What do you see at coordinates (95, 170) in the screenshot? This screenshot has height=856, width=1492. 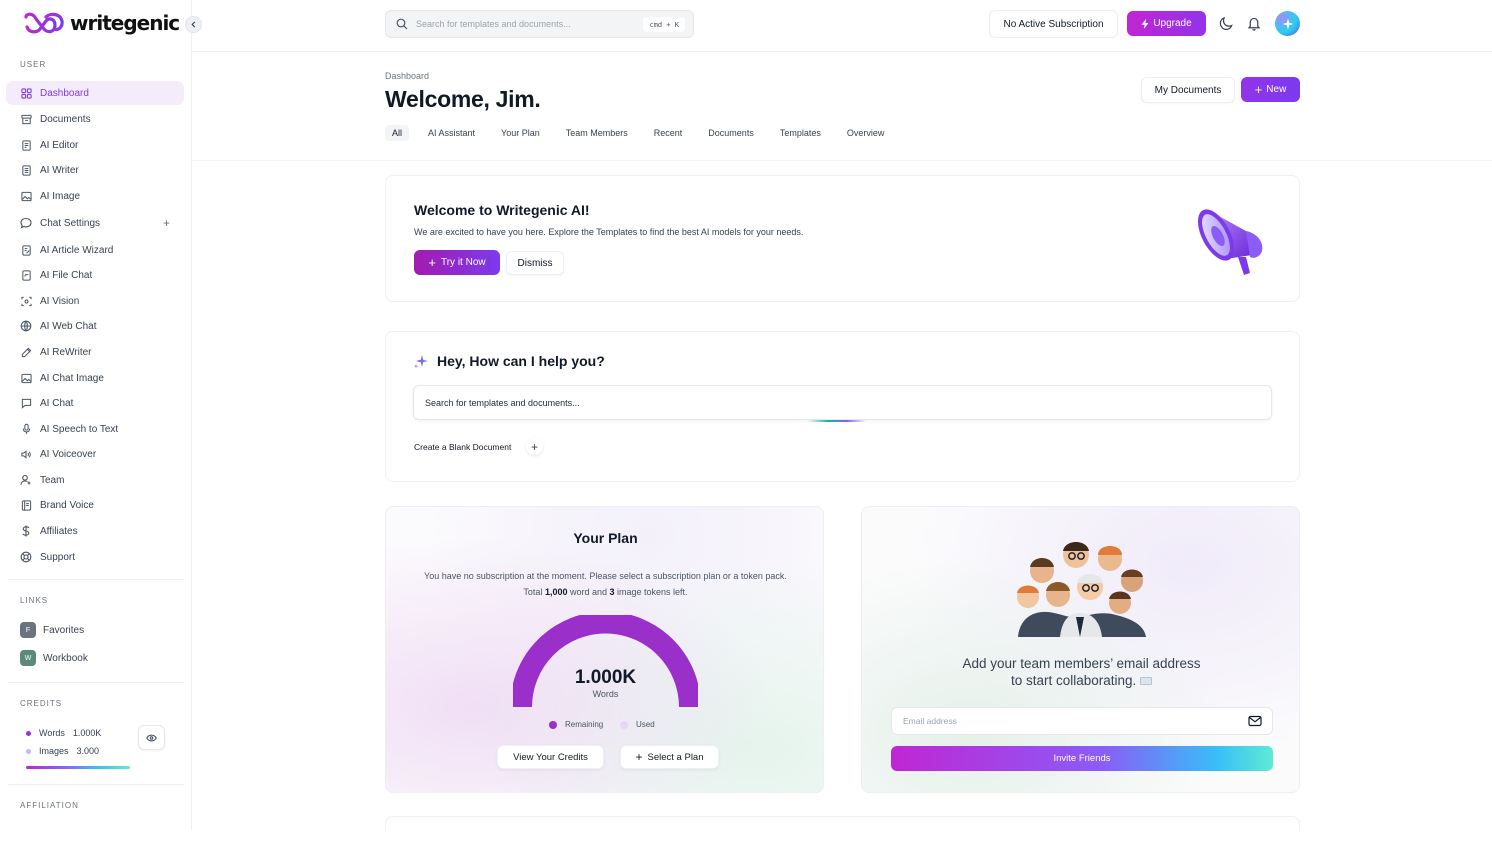 I see `sidebar-item-ai-writer: AI Writer` at bounding box center [95, 170].